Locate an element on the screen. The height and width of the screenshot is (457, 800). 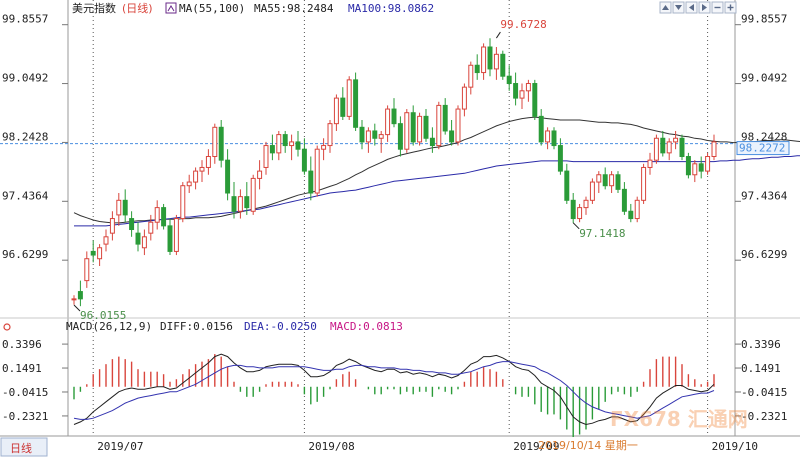
annotation-label: 97.1418 is located at coordinates (602, 233).